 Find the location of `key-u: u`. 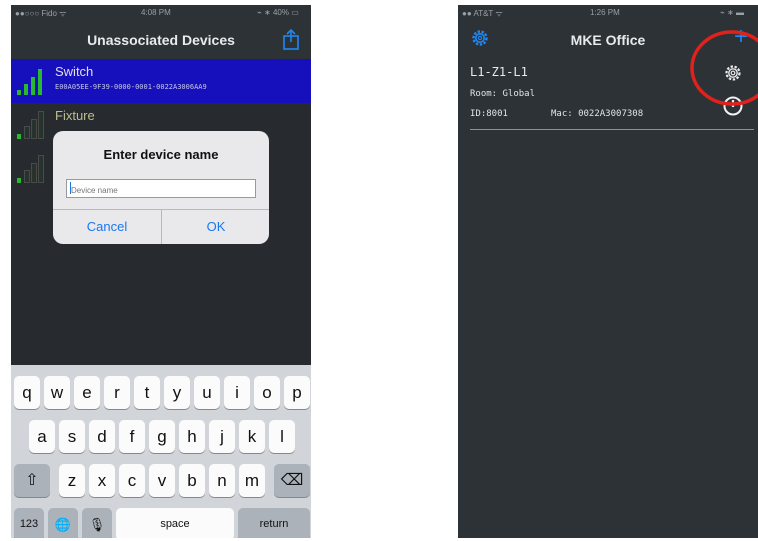

key-u: u is located at coordinates (207, 392).